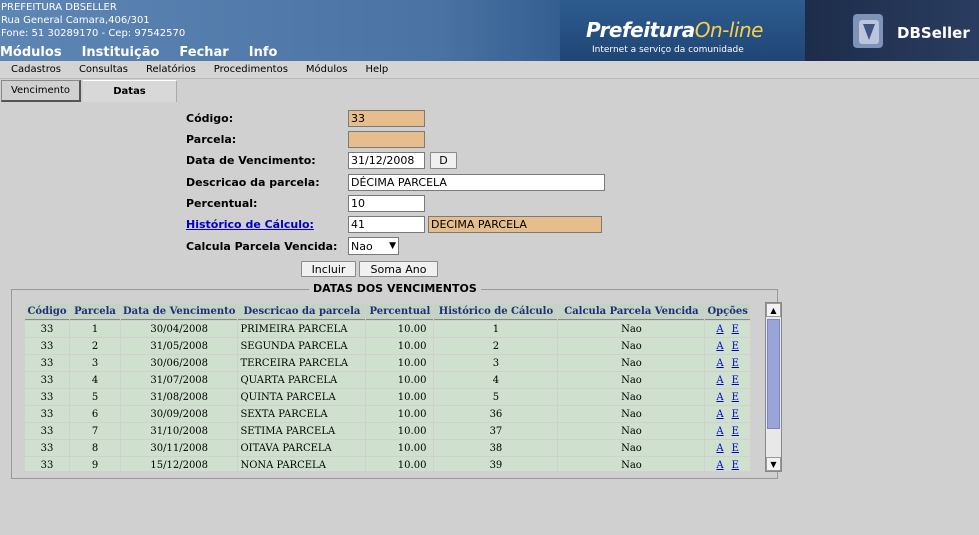 The width and height of the screenshot is (979, 535). I want to click on cell-data: 31/07/2008, so click(179, 380).